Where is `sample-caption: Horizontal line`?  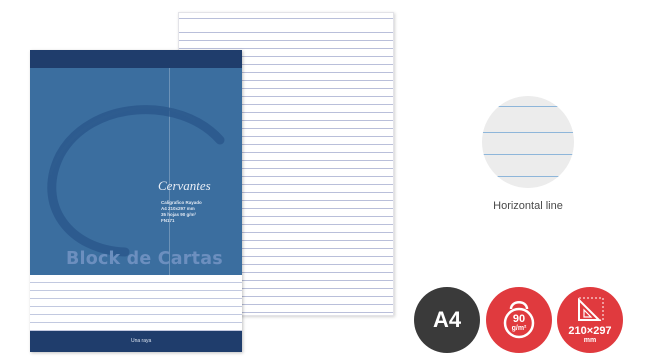
sample-caption: Horizontal line is located at coordinates (528, 206).